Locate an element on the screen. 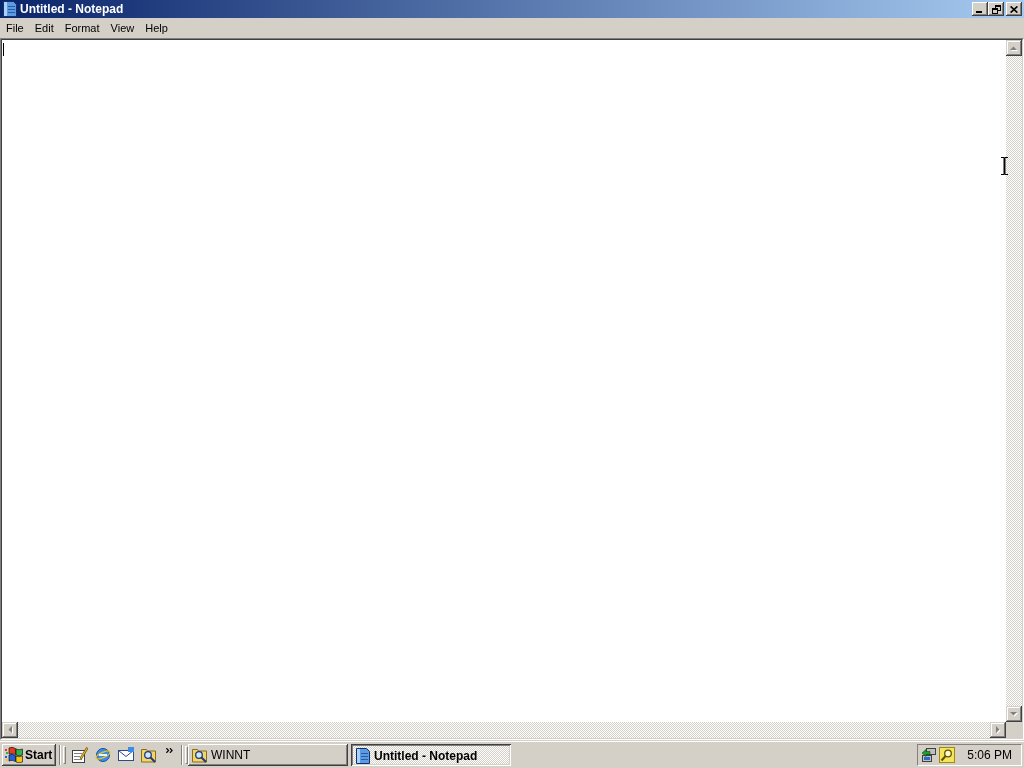  i-beam-cursor-icon is located at coordinates (1004, 166).